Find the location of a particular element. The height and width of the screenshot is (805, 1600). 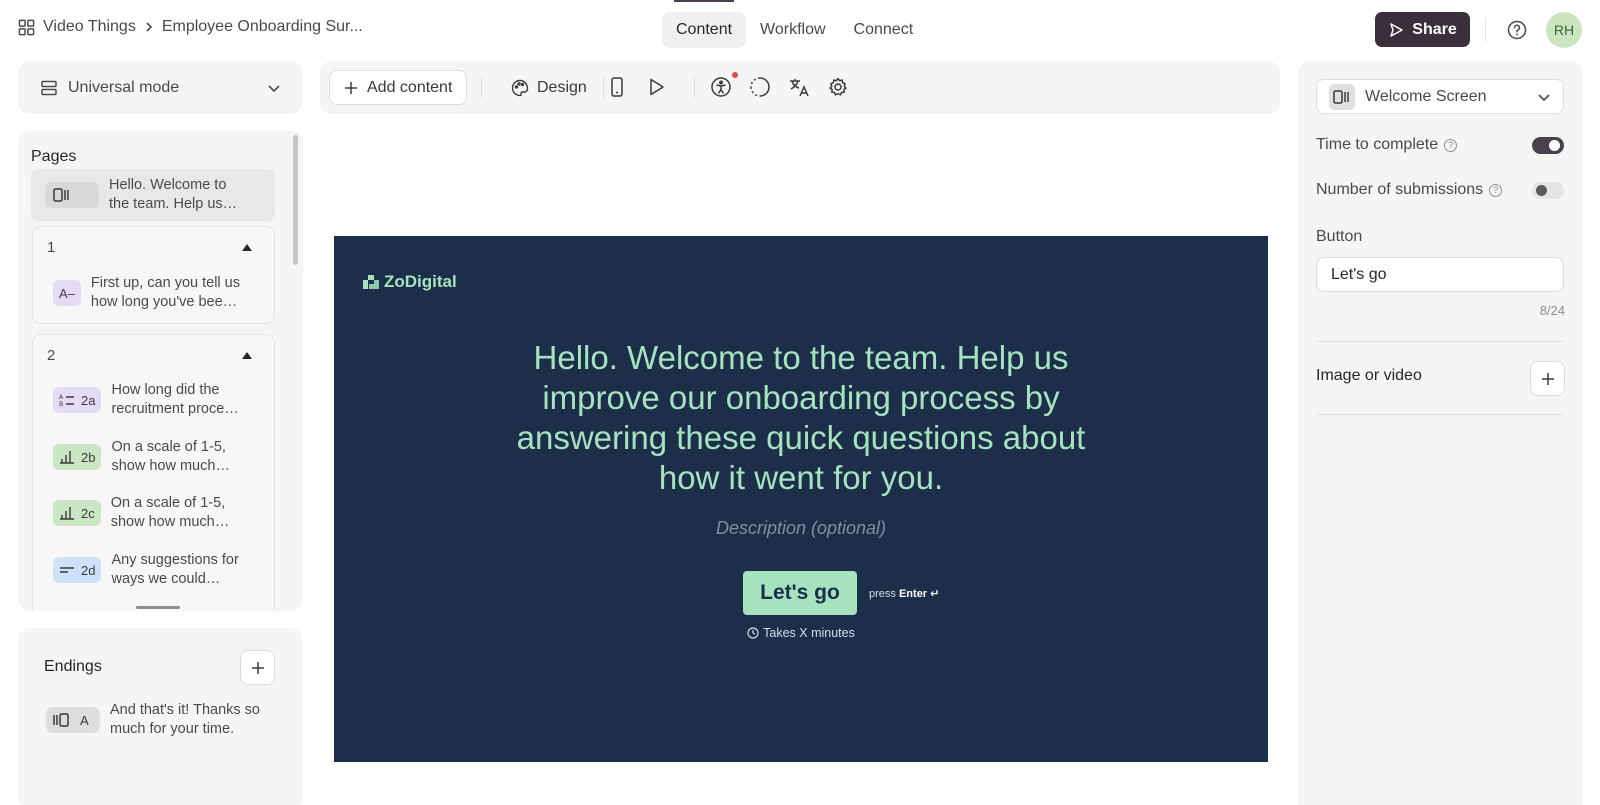

resize-handle is located at coordinates (158, 607).